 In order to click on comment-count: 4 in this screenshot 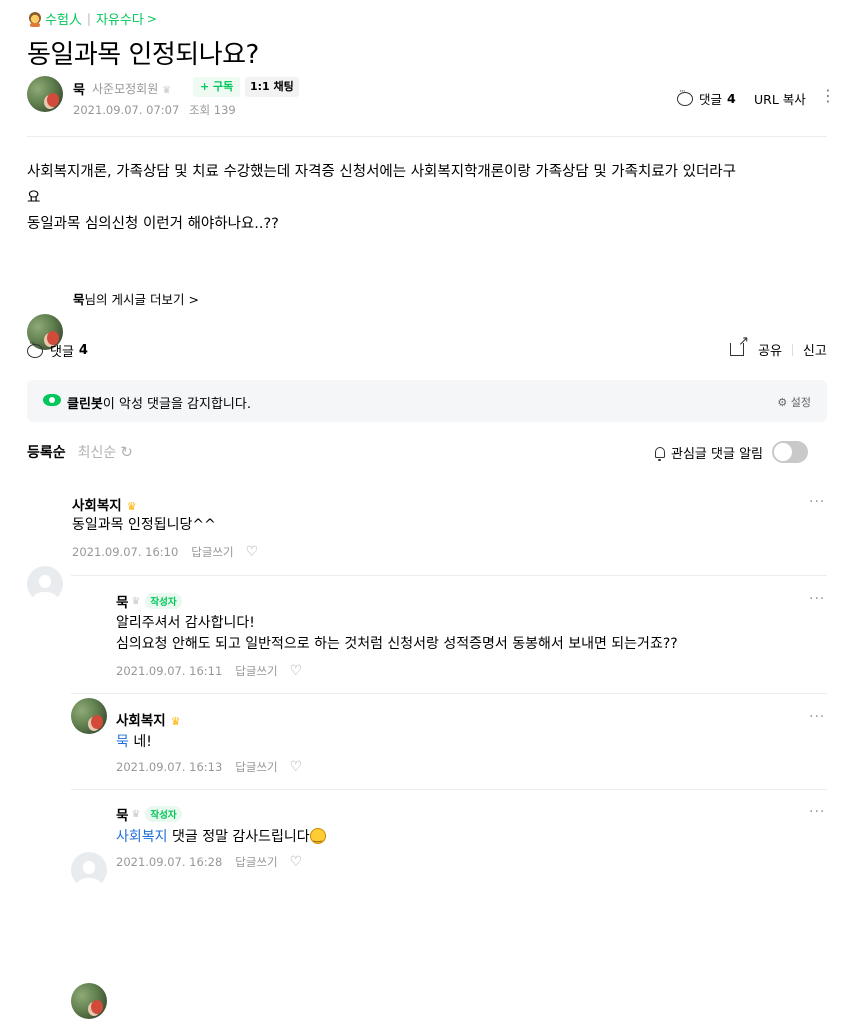, I will do `click(731, 98)`.